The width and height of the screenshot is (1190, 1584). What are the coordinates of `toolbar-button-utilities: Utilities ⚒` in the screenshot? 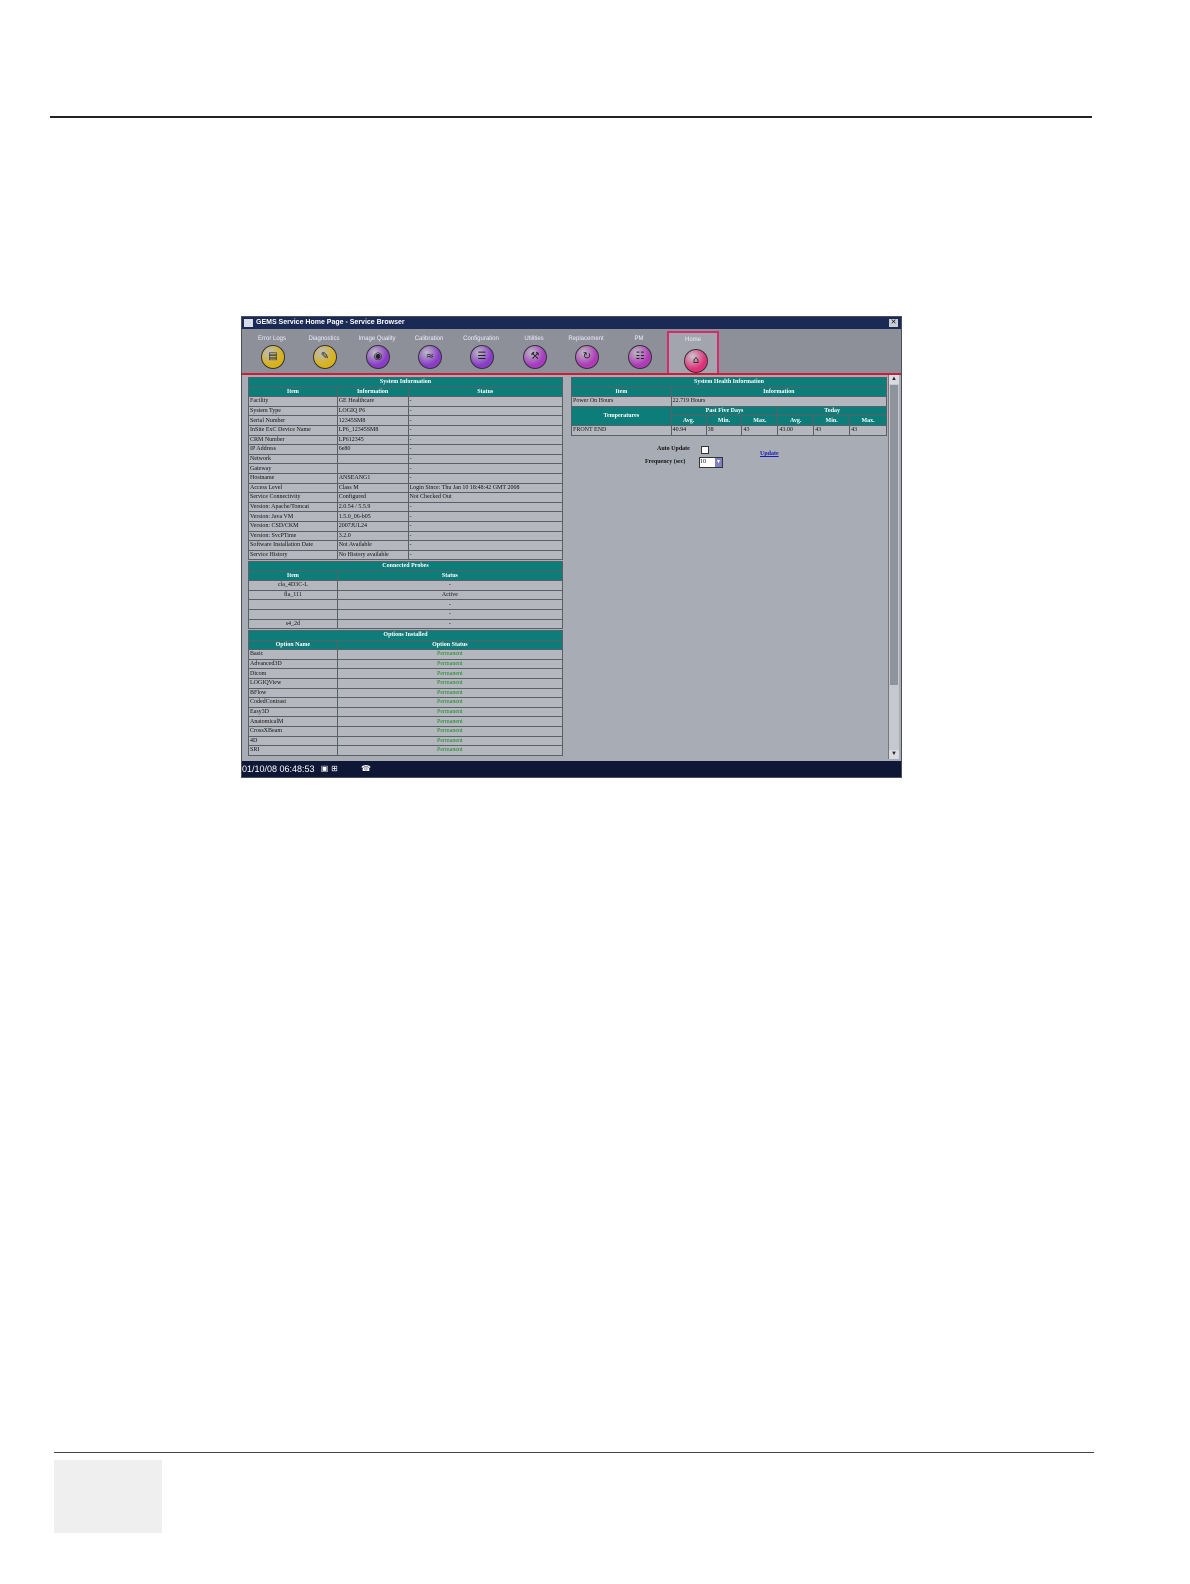 It's located at (534, 351).